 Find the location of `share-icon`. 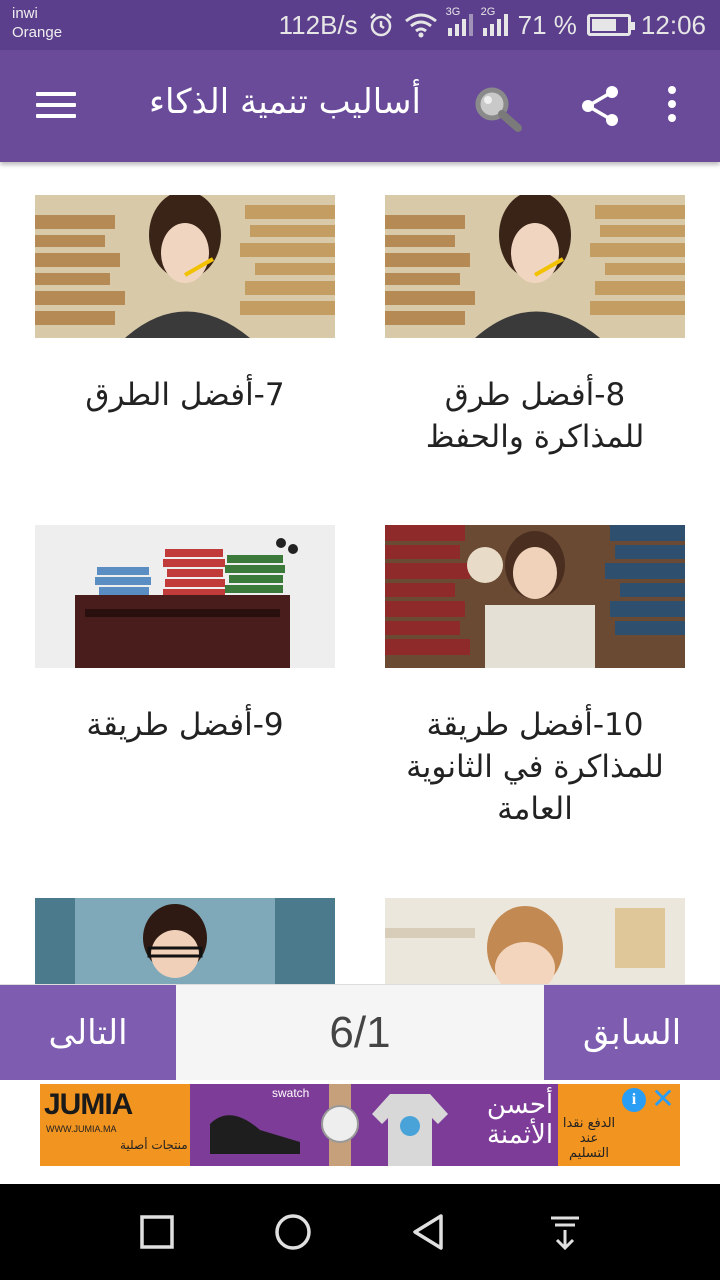

share-icon is located at coordinates (600, 106).